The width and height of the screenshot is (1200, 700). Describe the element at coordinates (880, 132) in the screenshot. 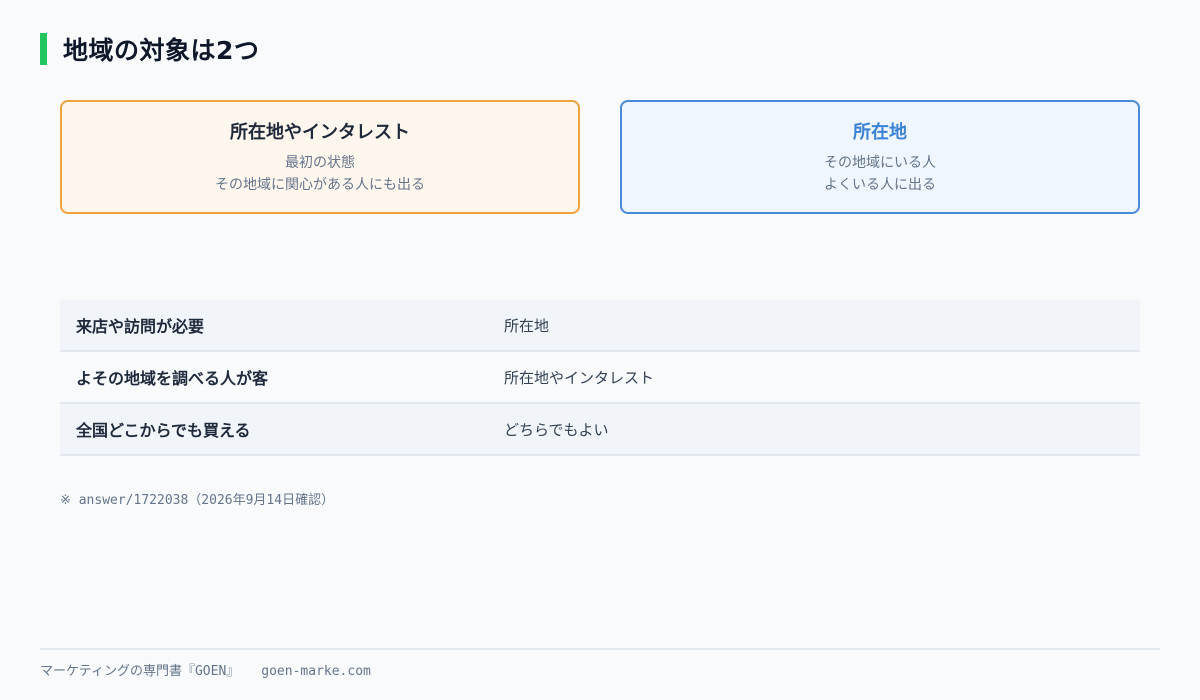

I see `card-title: 所在地` at that location.